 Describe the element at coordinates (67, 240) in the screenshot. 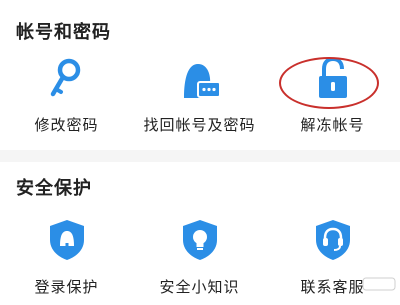

I see `login-protect-shield-icon` at that location.